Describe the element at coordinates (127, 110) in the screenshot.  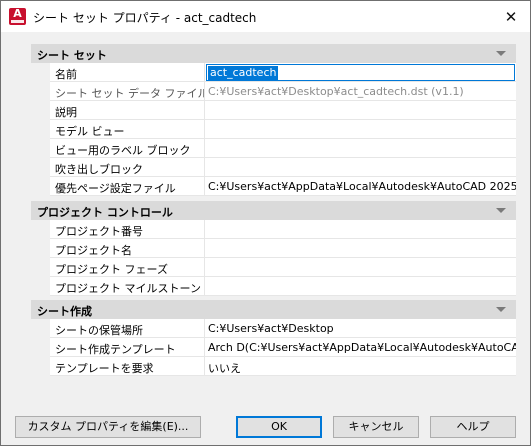
I see `property-name: 説明` at that location.